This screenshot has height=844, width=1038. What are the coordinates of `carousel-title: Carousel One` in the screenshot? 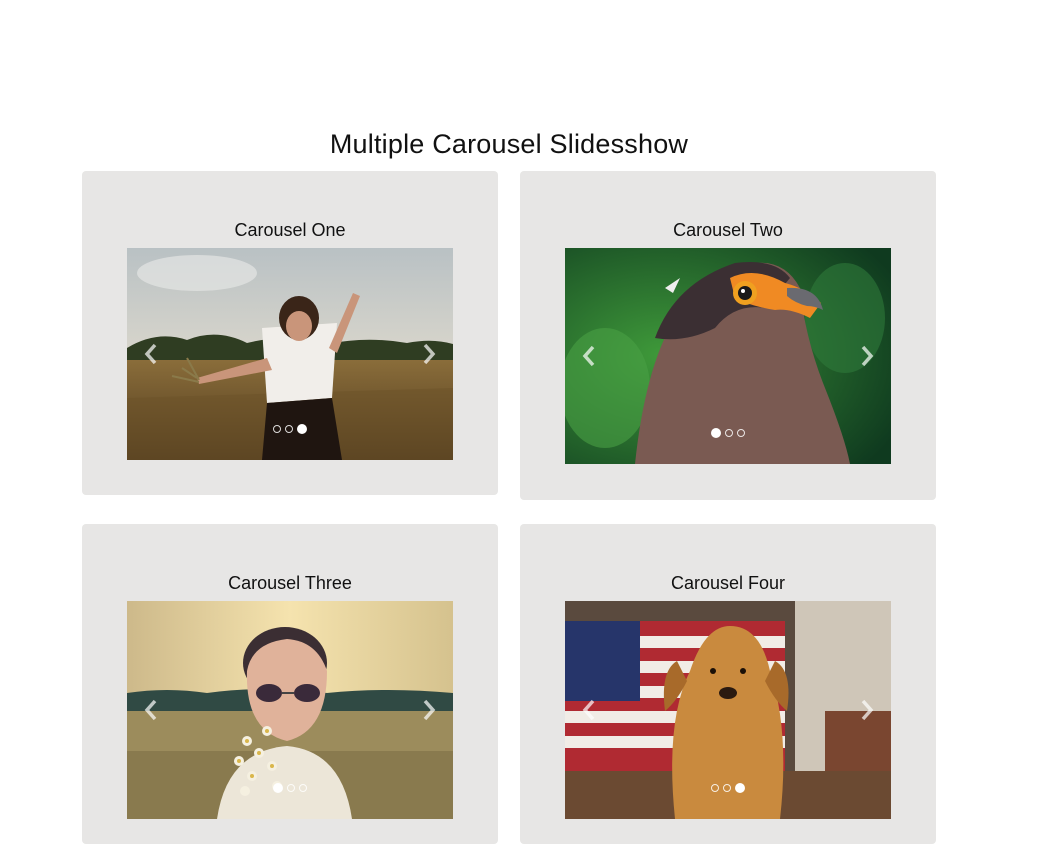 It's located at (290, 230).